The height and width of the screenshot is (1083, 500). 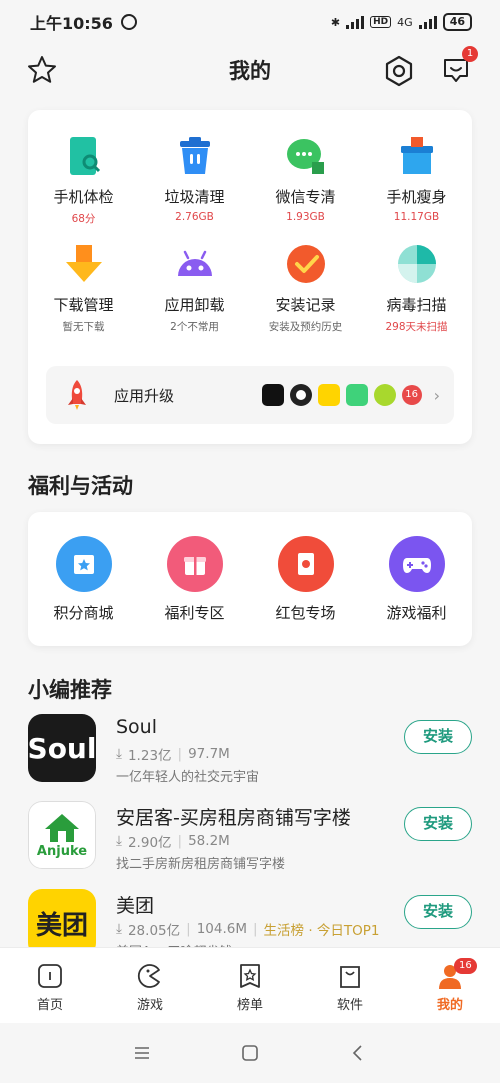 What do you see at coordinates (194, 613) in the screenshot?
I see `welfare-label: 福利专区` at bounding box center [194, 613].